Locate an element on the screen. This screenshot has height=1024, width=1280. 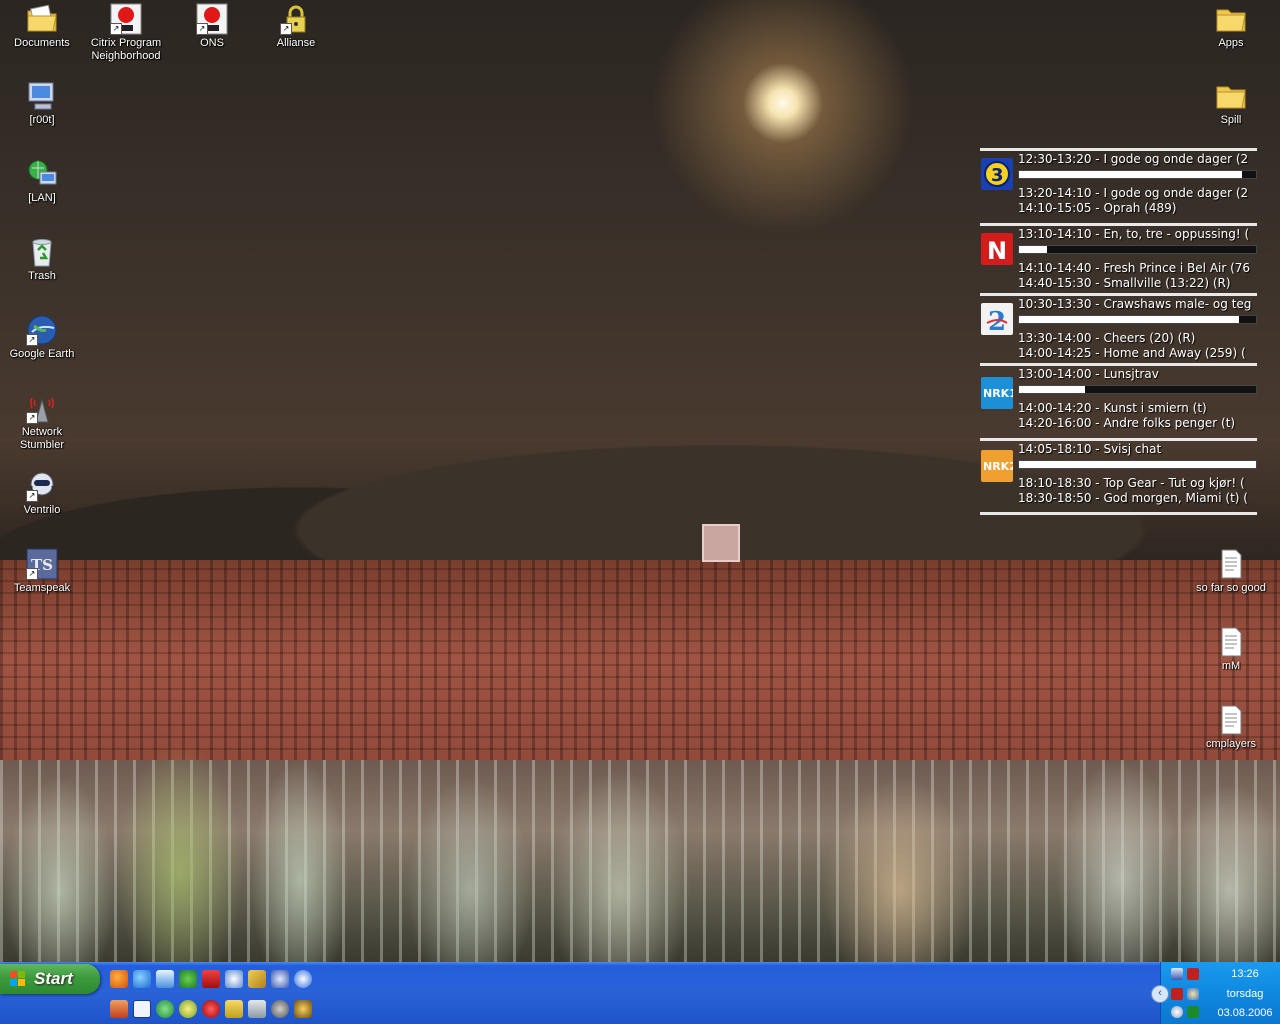
icon-label: Teamspeak is located at coordinates (42, 588).